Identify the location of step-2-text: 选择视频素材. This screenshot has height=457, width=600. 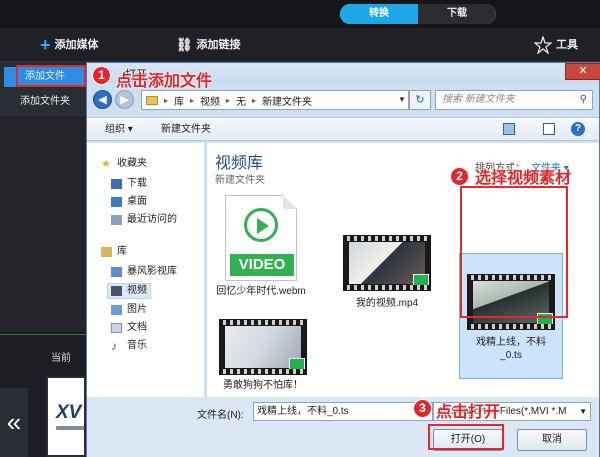
(523, 178).